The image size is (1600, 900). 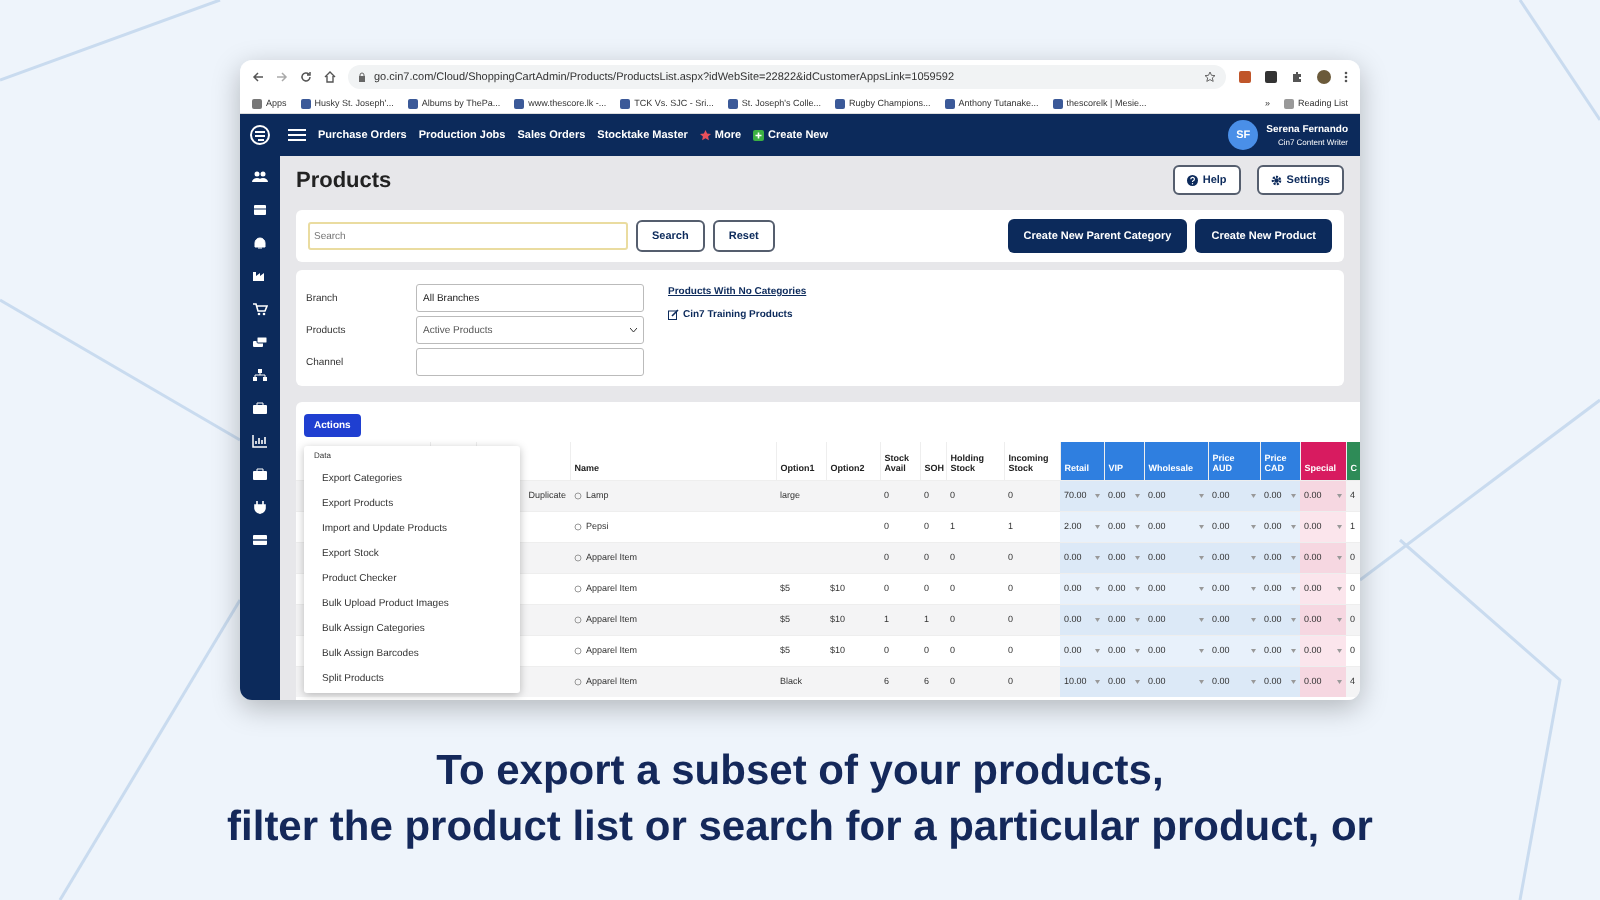 I want to click on gear-icon, so click(x=1276, y=180).